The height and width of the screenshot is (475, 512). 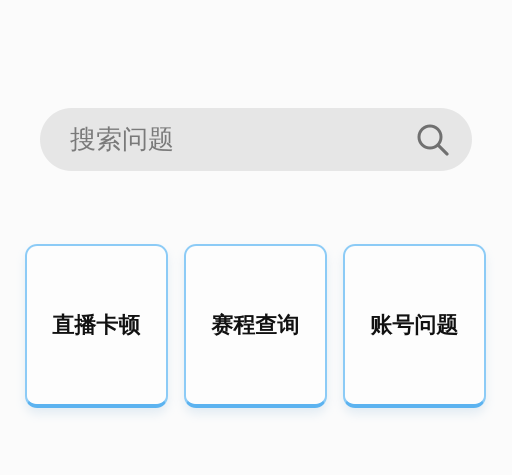 I want to click on category-card: 账号问题, so click(x=414, y=326).